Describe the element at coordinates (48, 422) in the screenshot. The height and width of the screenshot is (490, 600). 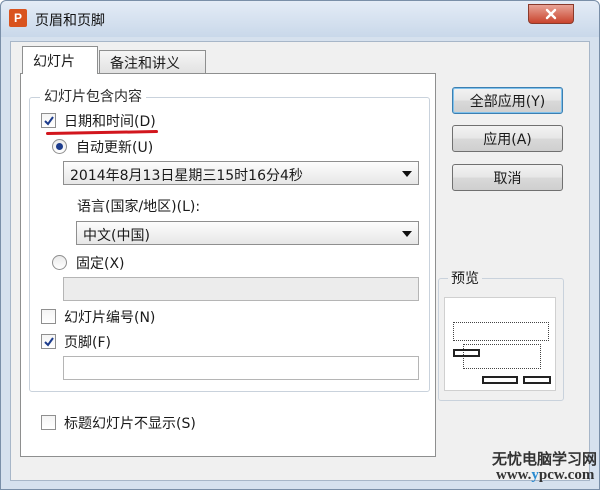
I see `hide-on-title-checkbox` at that location.